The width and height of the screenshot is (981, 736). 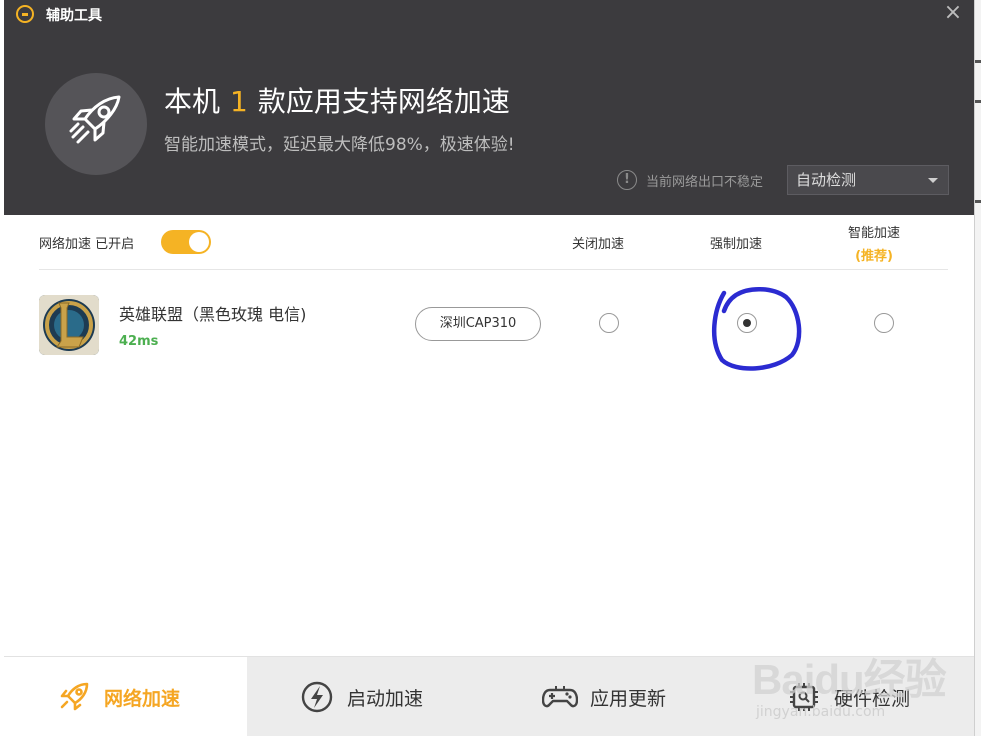 What do you see at coordinates (213, 314) in the screenshot?
I see `game-name: 英雄联盟（黑色玫瑰 电信)` at bounding box center [213, 314].